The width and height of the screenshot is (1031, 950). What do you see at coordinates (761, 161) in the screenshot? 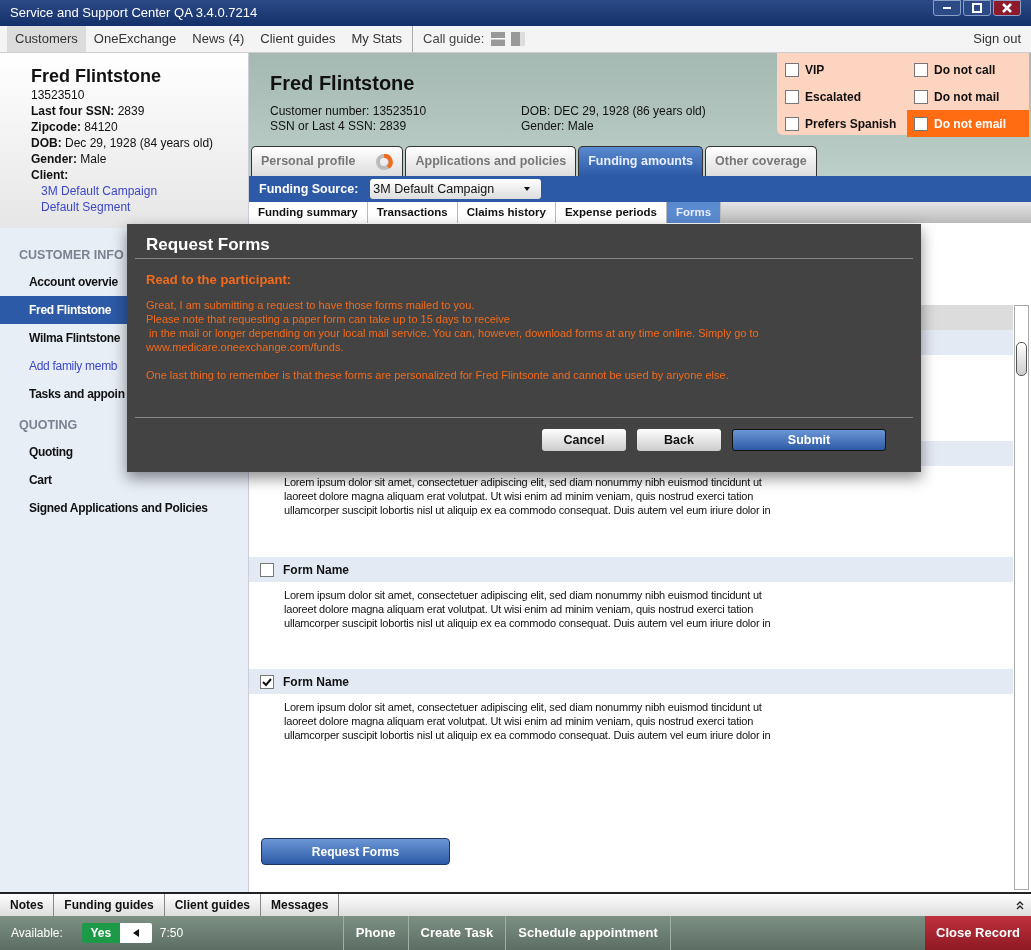
I see `tab: Other coverage` at bounding box center [761, 161].